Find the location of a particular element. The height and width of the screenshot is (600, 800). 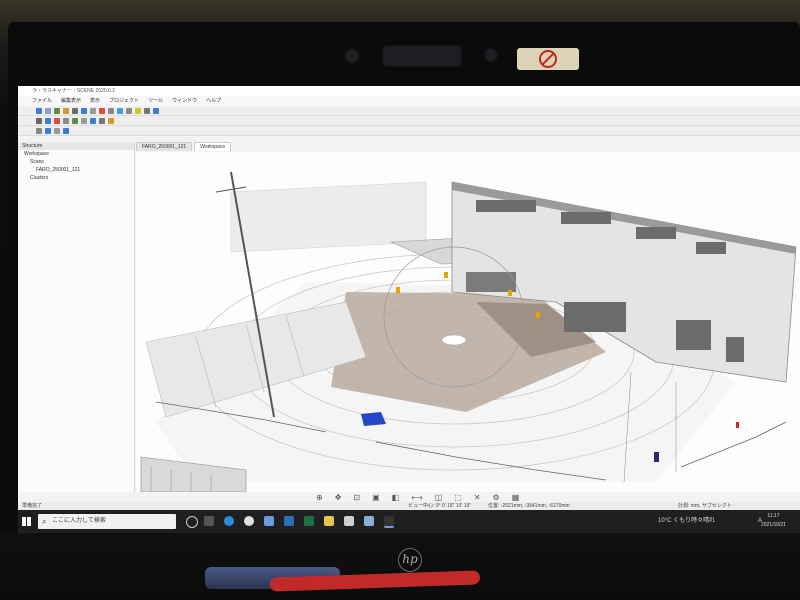

structure-tree: Workspace Scans FARO_250001_121 Clusters is located at coordinates (76, 166).